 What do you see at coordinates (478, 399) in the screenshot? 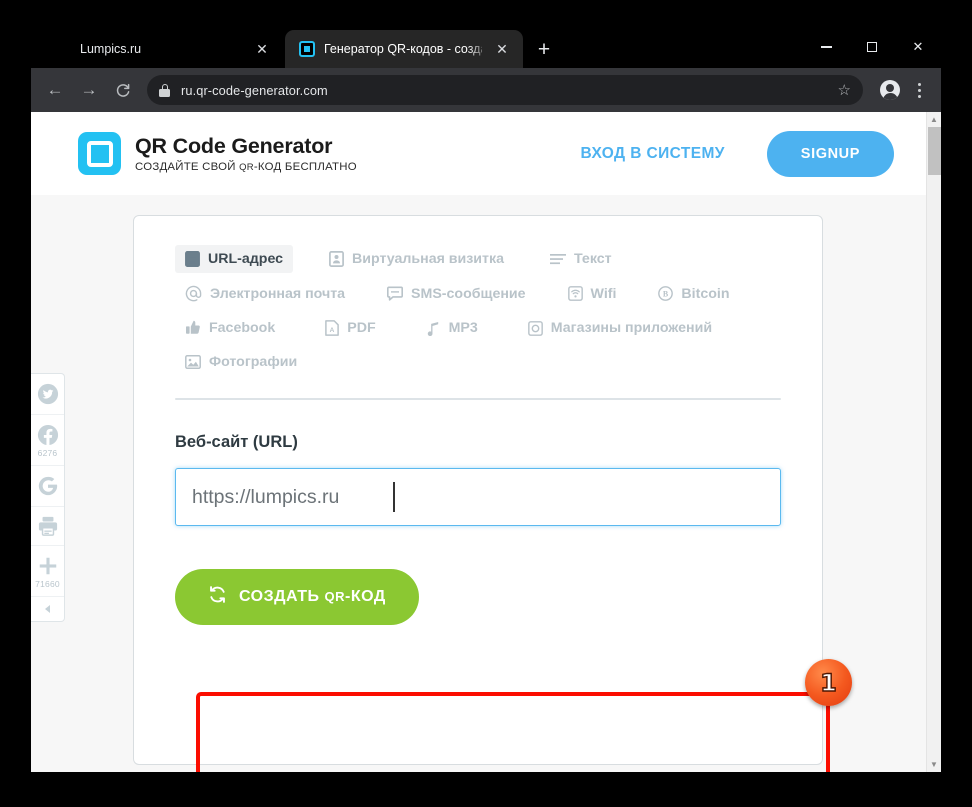
I see `section-divider` at bounding box center [478, 399].